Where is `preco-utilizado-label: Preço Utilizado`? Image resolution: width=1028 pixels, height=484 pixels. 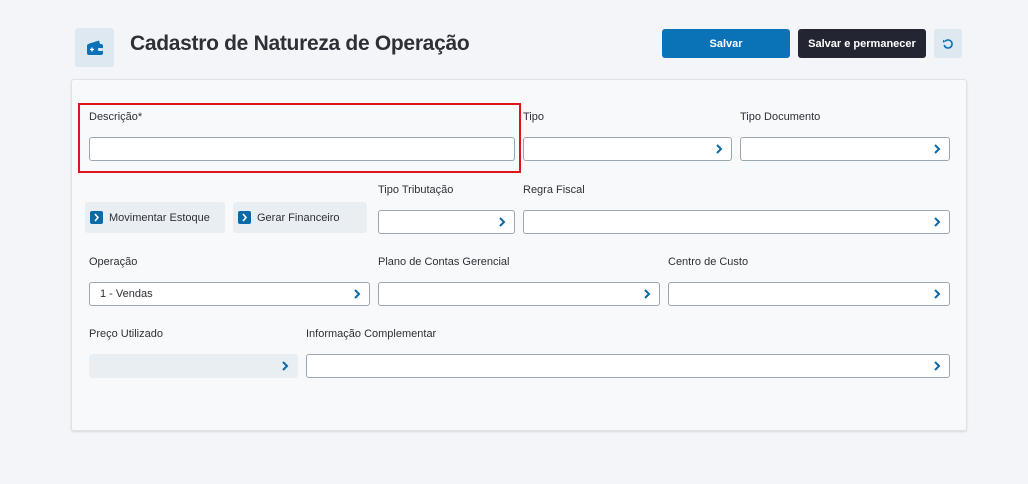 preco-utilizado-label: Preço Utilizado is located at coordinates (126, 334).